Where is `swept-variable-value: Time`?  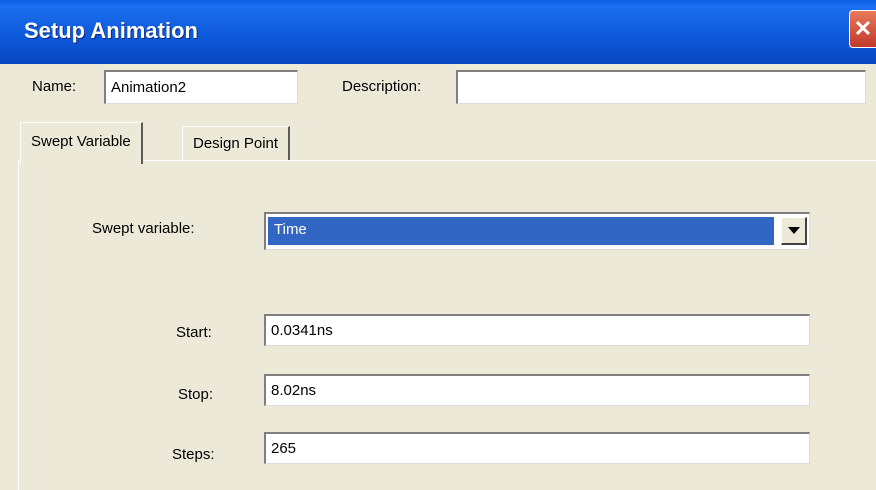
swept-variable-value: Time is located at coordinates (521, 231).